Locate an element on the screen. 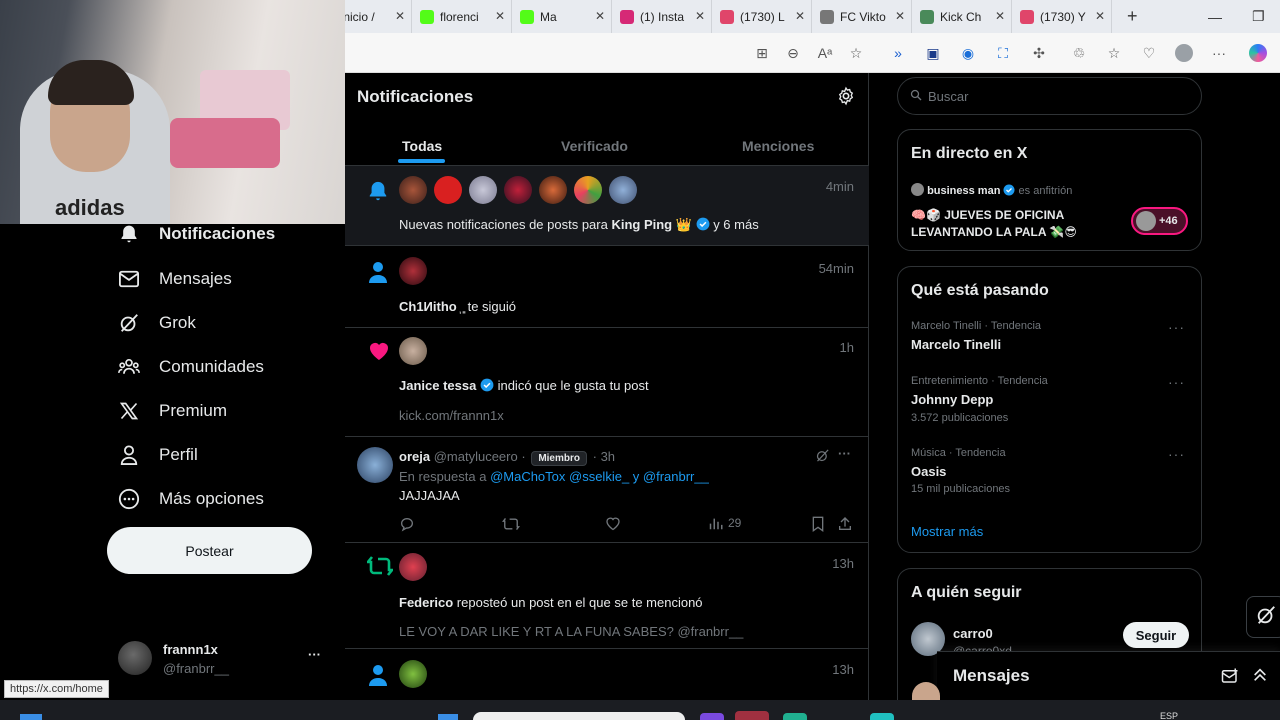  new-message-icon is located at coordinates (1230, 678).